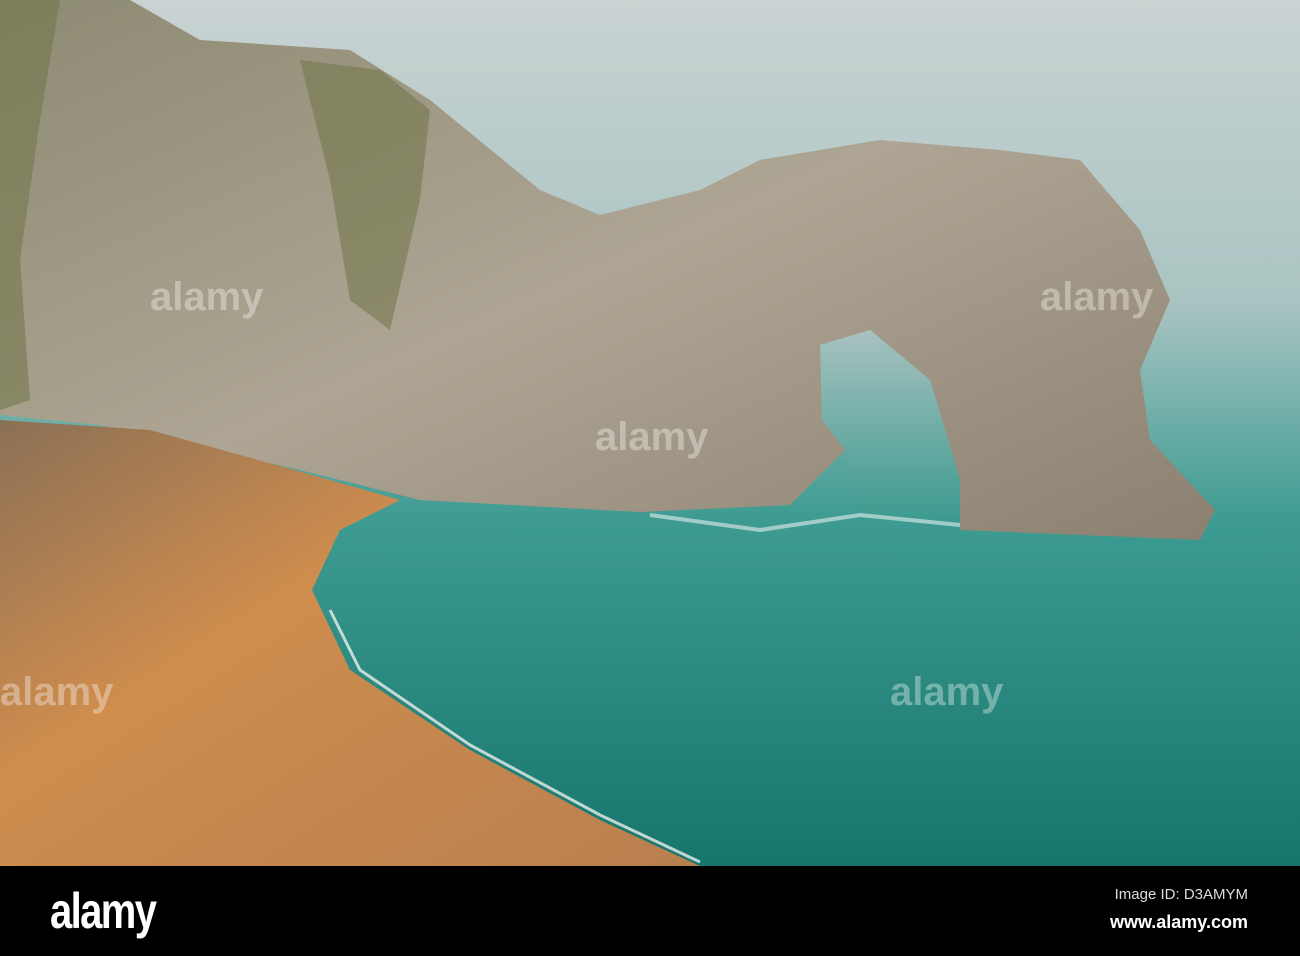 This screenshot has height=956, width=1300. I want to click on image-id: Image ID: D3AMYM, so click(1181, 894).